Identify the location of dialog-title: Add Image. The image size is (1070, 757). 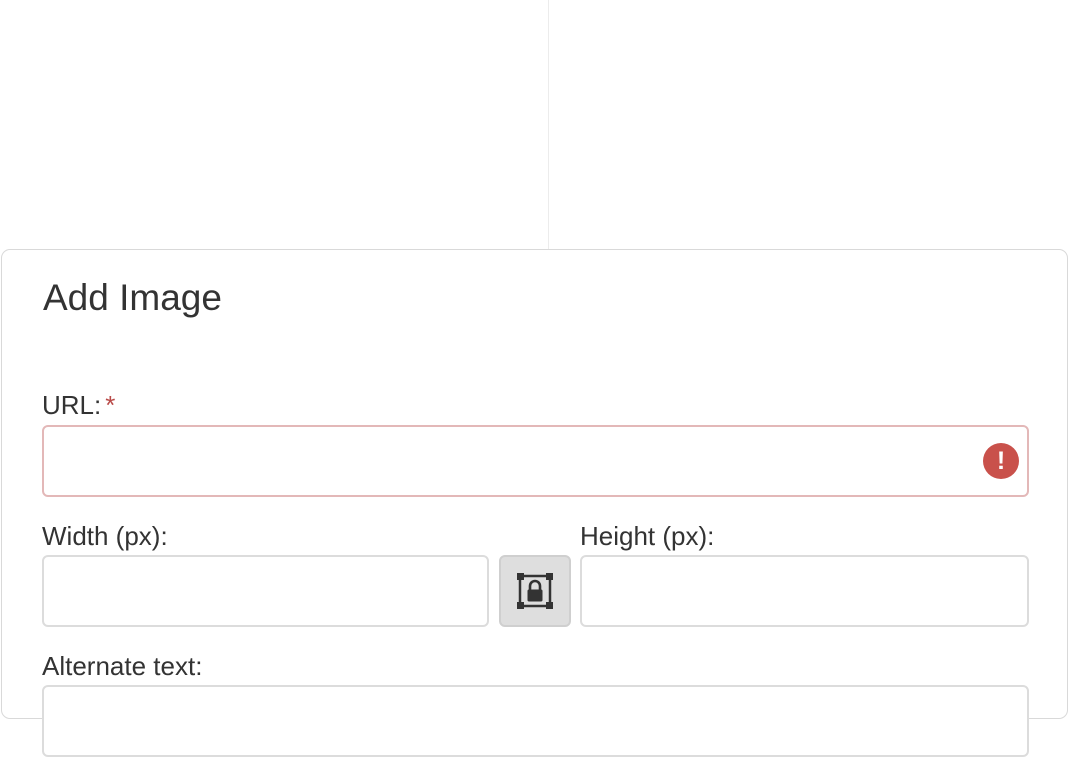
(132, 297).